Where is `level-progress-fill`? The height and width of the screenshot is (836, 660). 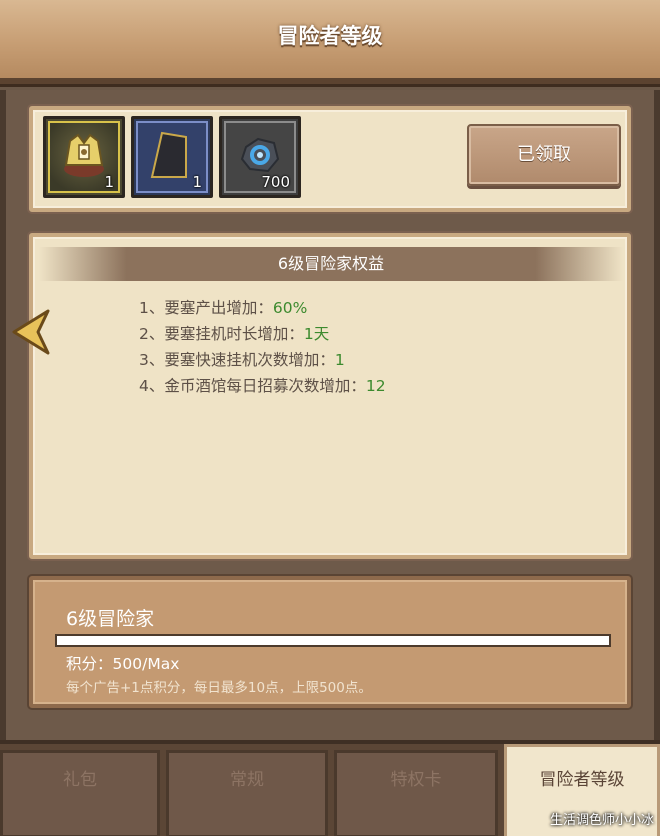
level-progress-fill is located at coordinates (333, 640).